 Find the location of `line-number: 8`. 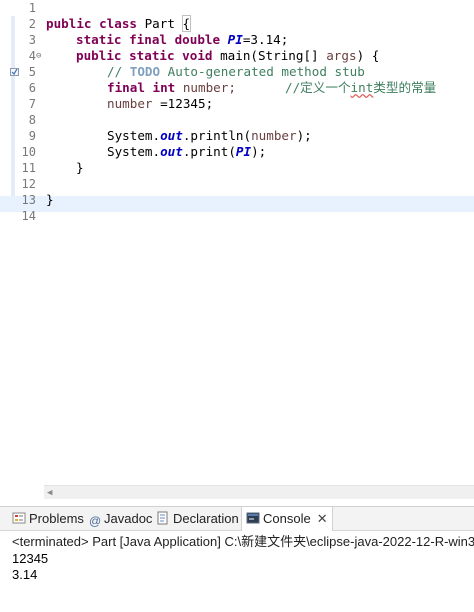

line-number: 8 is located at coordinates (32, 120).